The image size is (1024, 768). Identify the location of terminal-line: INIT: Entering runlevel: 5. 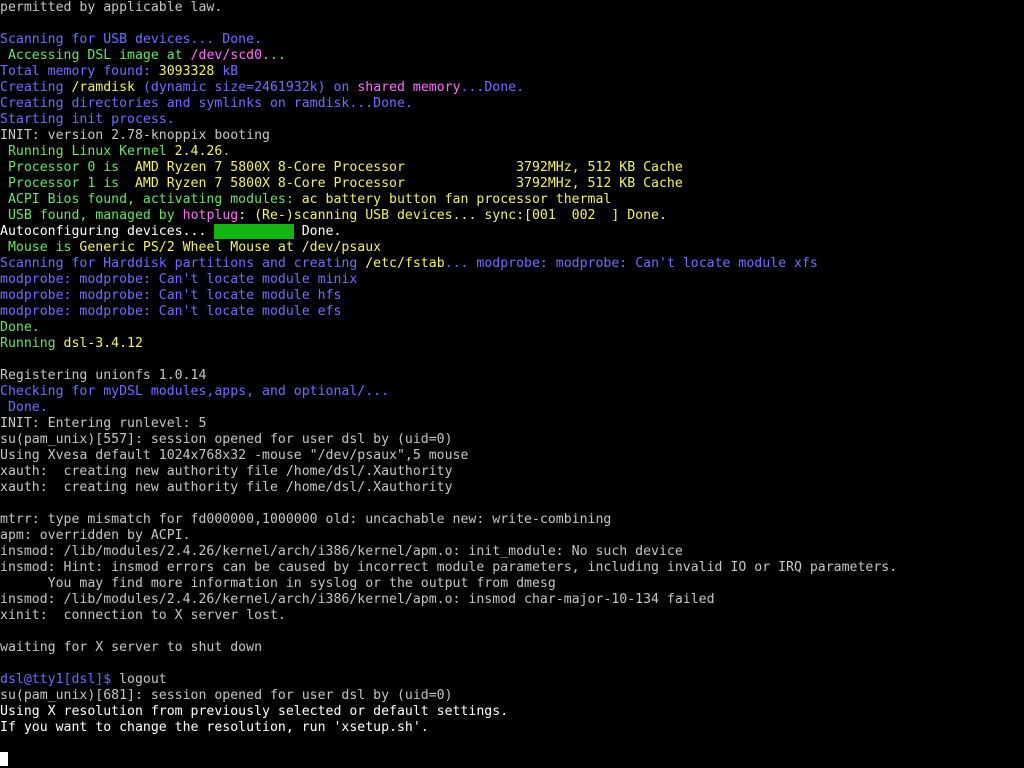
(103, 424).